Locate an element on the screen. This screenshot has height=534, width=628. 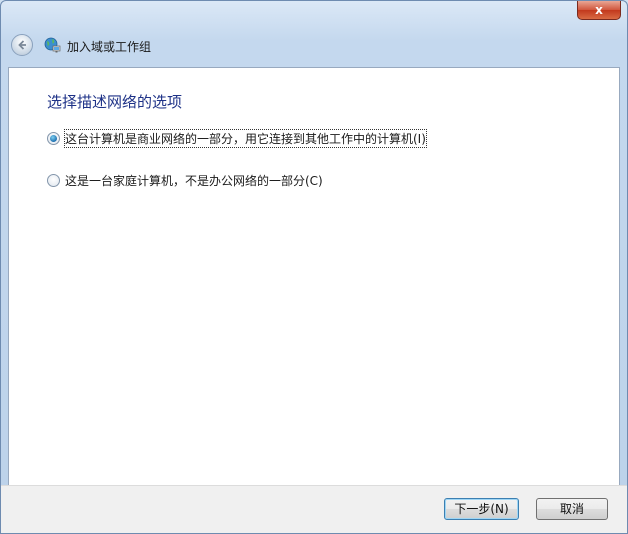
back-button is located at coordinates (22, 45).